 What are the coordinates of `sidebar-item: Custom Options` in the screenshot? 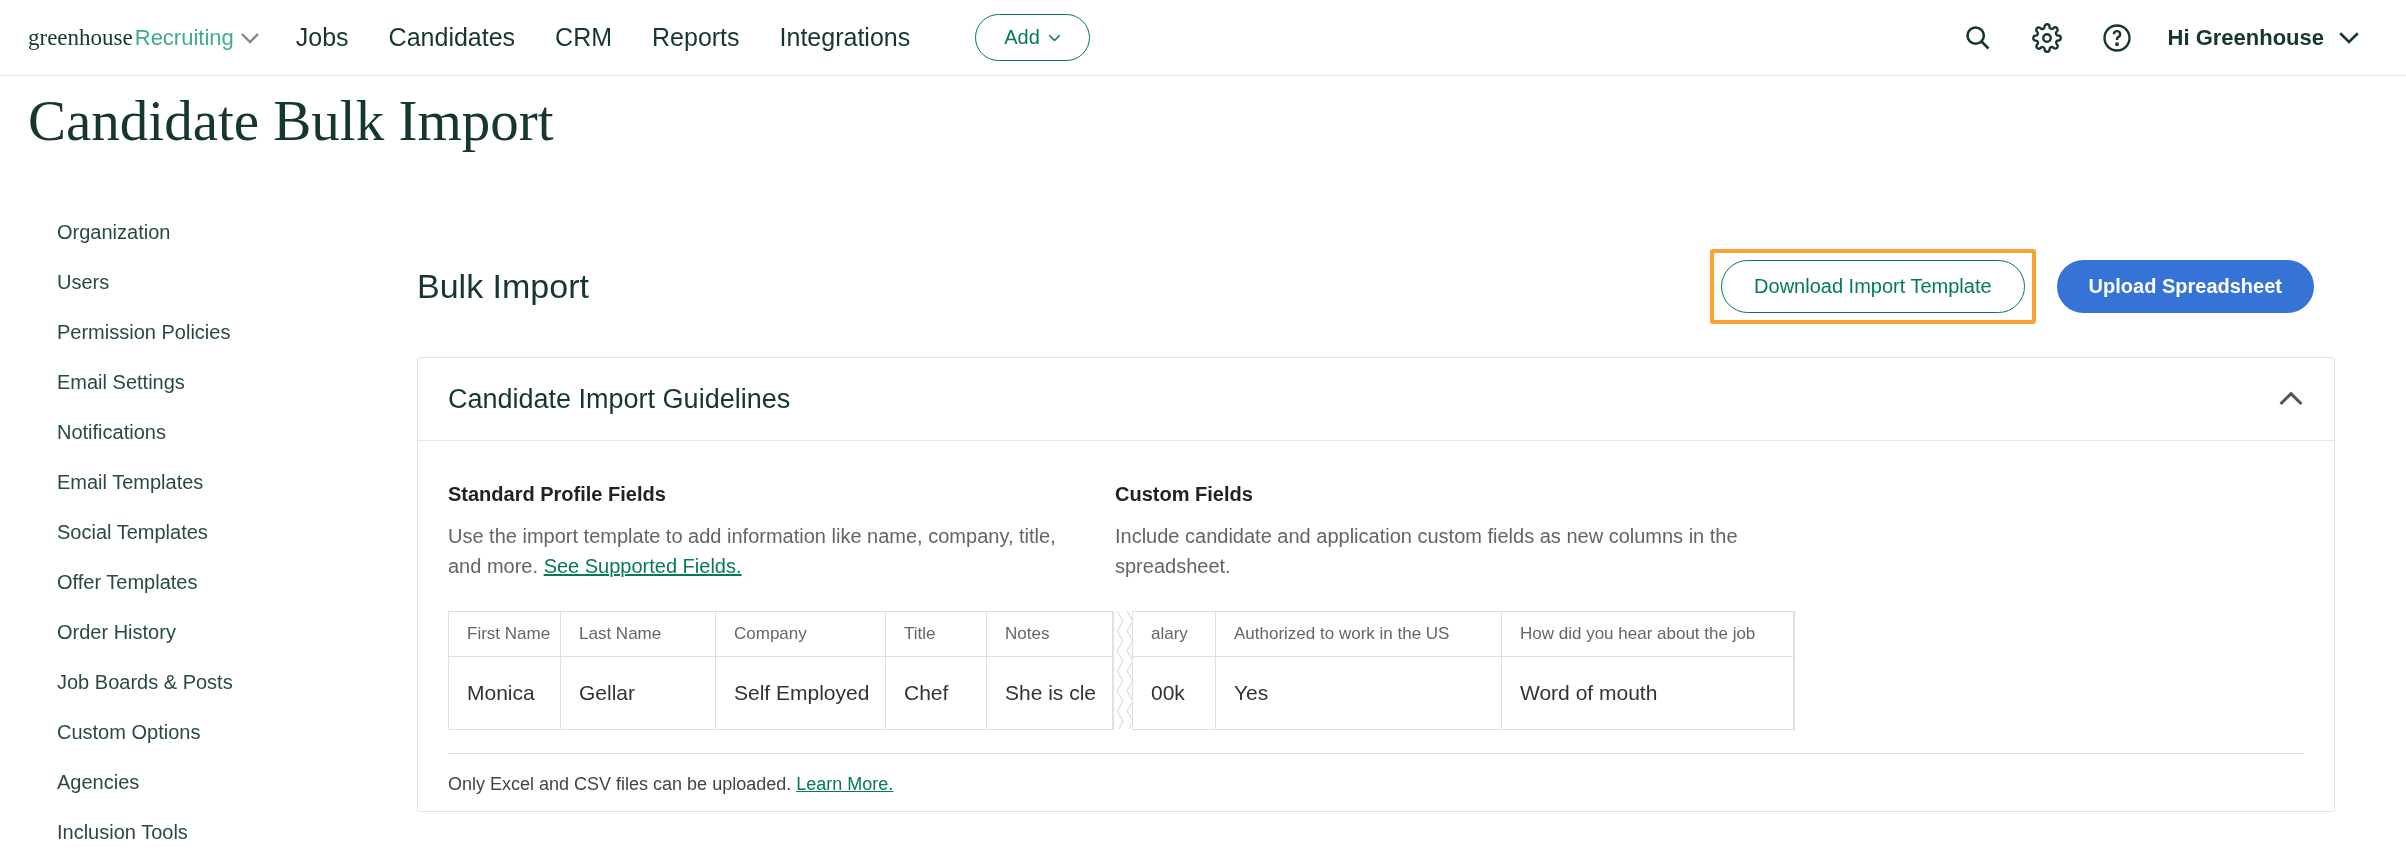 It's located at (100, 732).